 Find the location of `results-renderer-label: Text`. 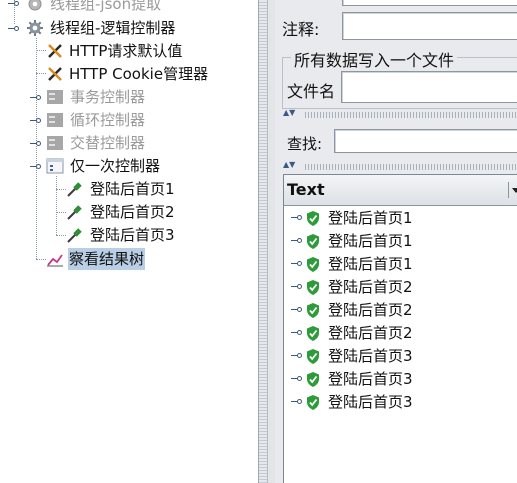

results-renderer-label: Text is located at coordinates (306, 189).